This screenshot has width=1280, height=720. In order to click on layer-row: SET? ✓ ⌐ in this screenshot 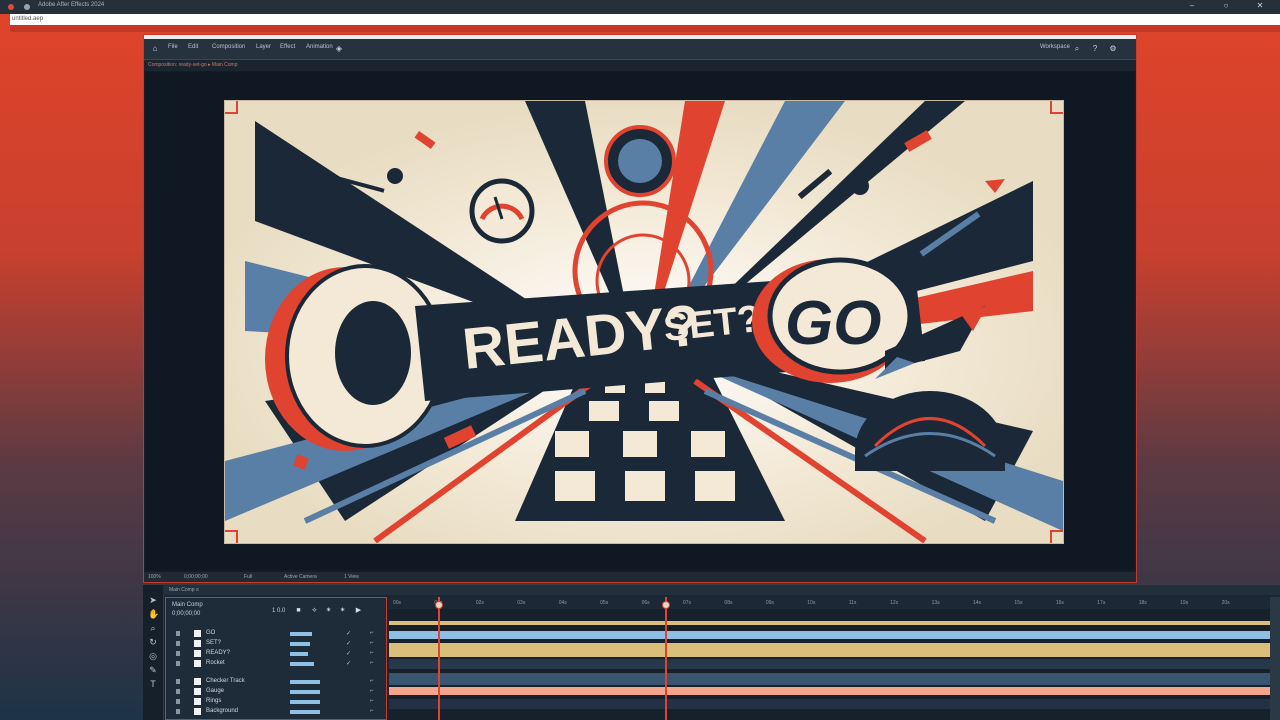, I will do `click(277, 644)`.